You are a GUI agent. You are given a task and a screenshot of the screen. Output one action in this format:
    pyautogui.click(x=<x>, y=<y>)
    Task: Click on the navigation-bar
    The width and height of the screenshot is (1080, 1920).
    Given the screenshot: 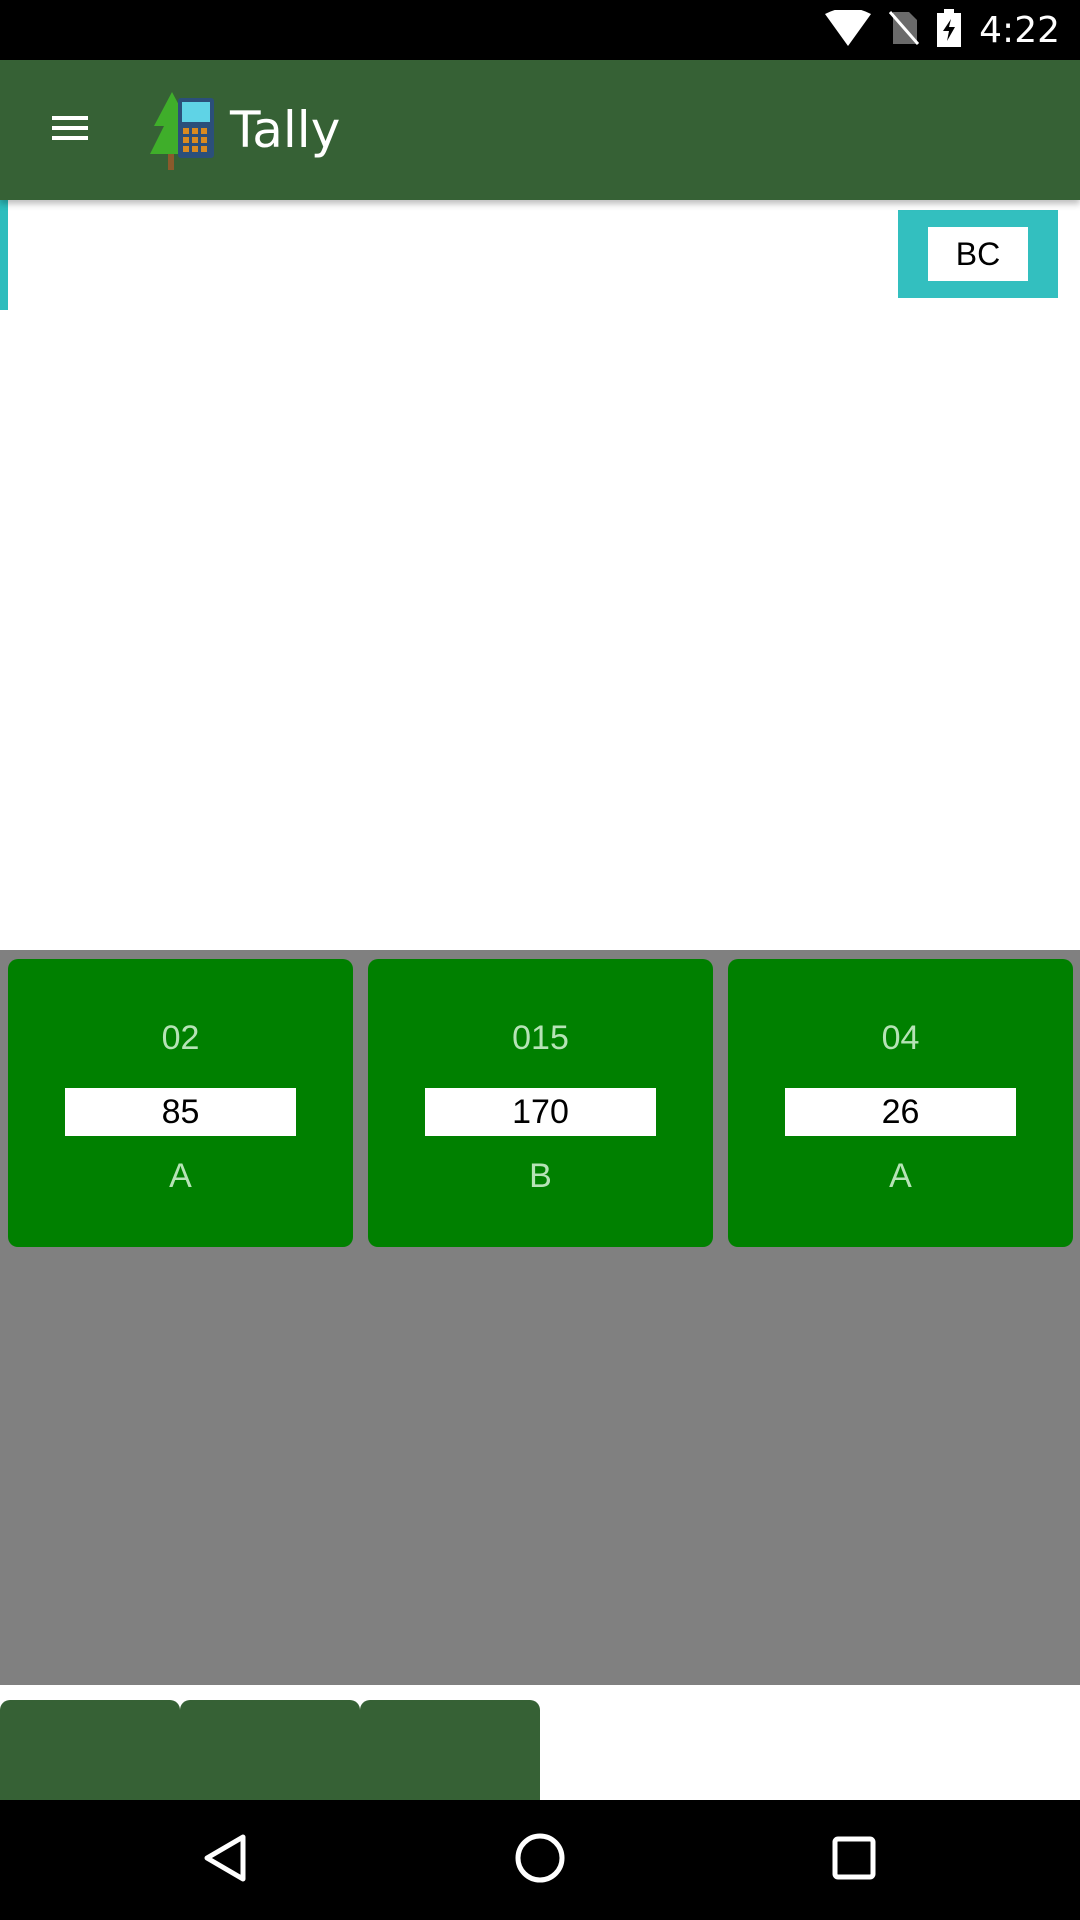 What is the action you would take?
    pyautogui.click(x=540, y=1860)
    